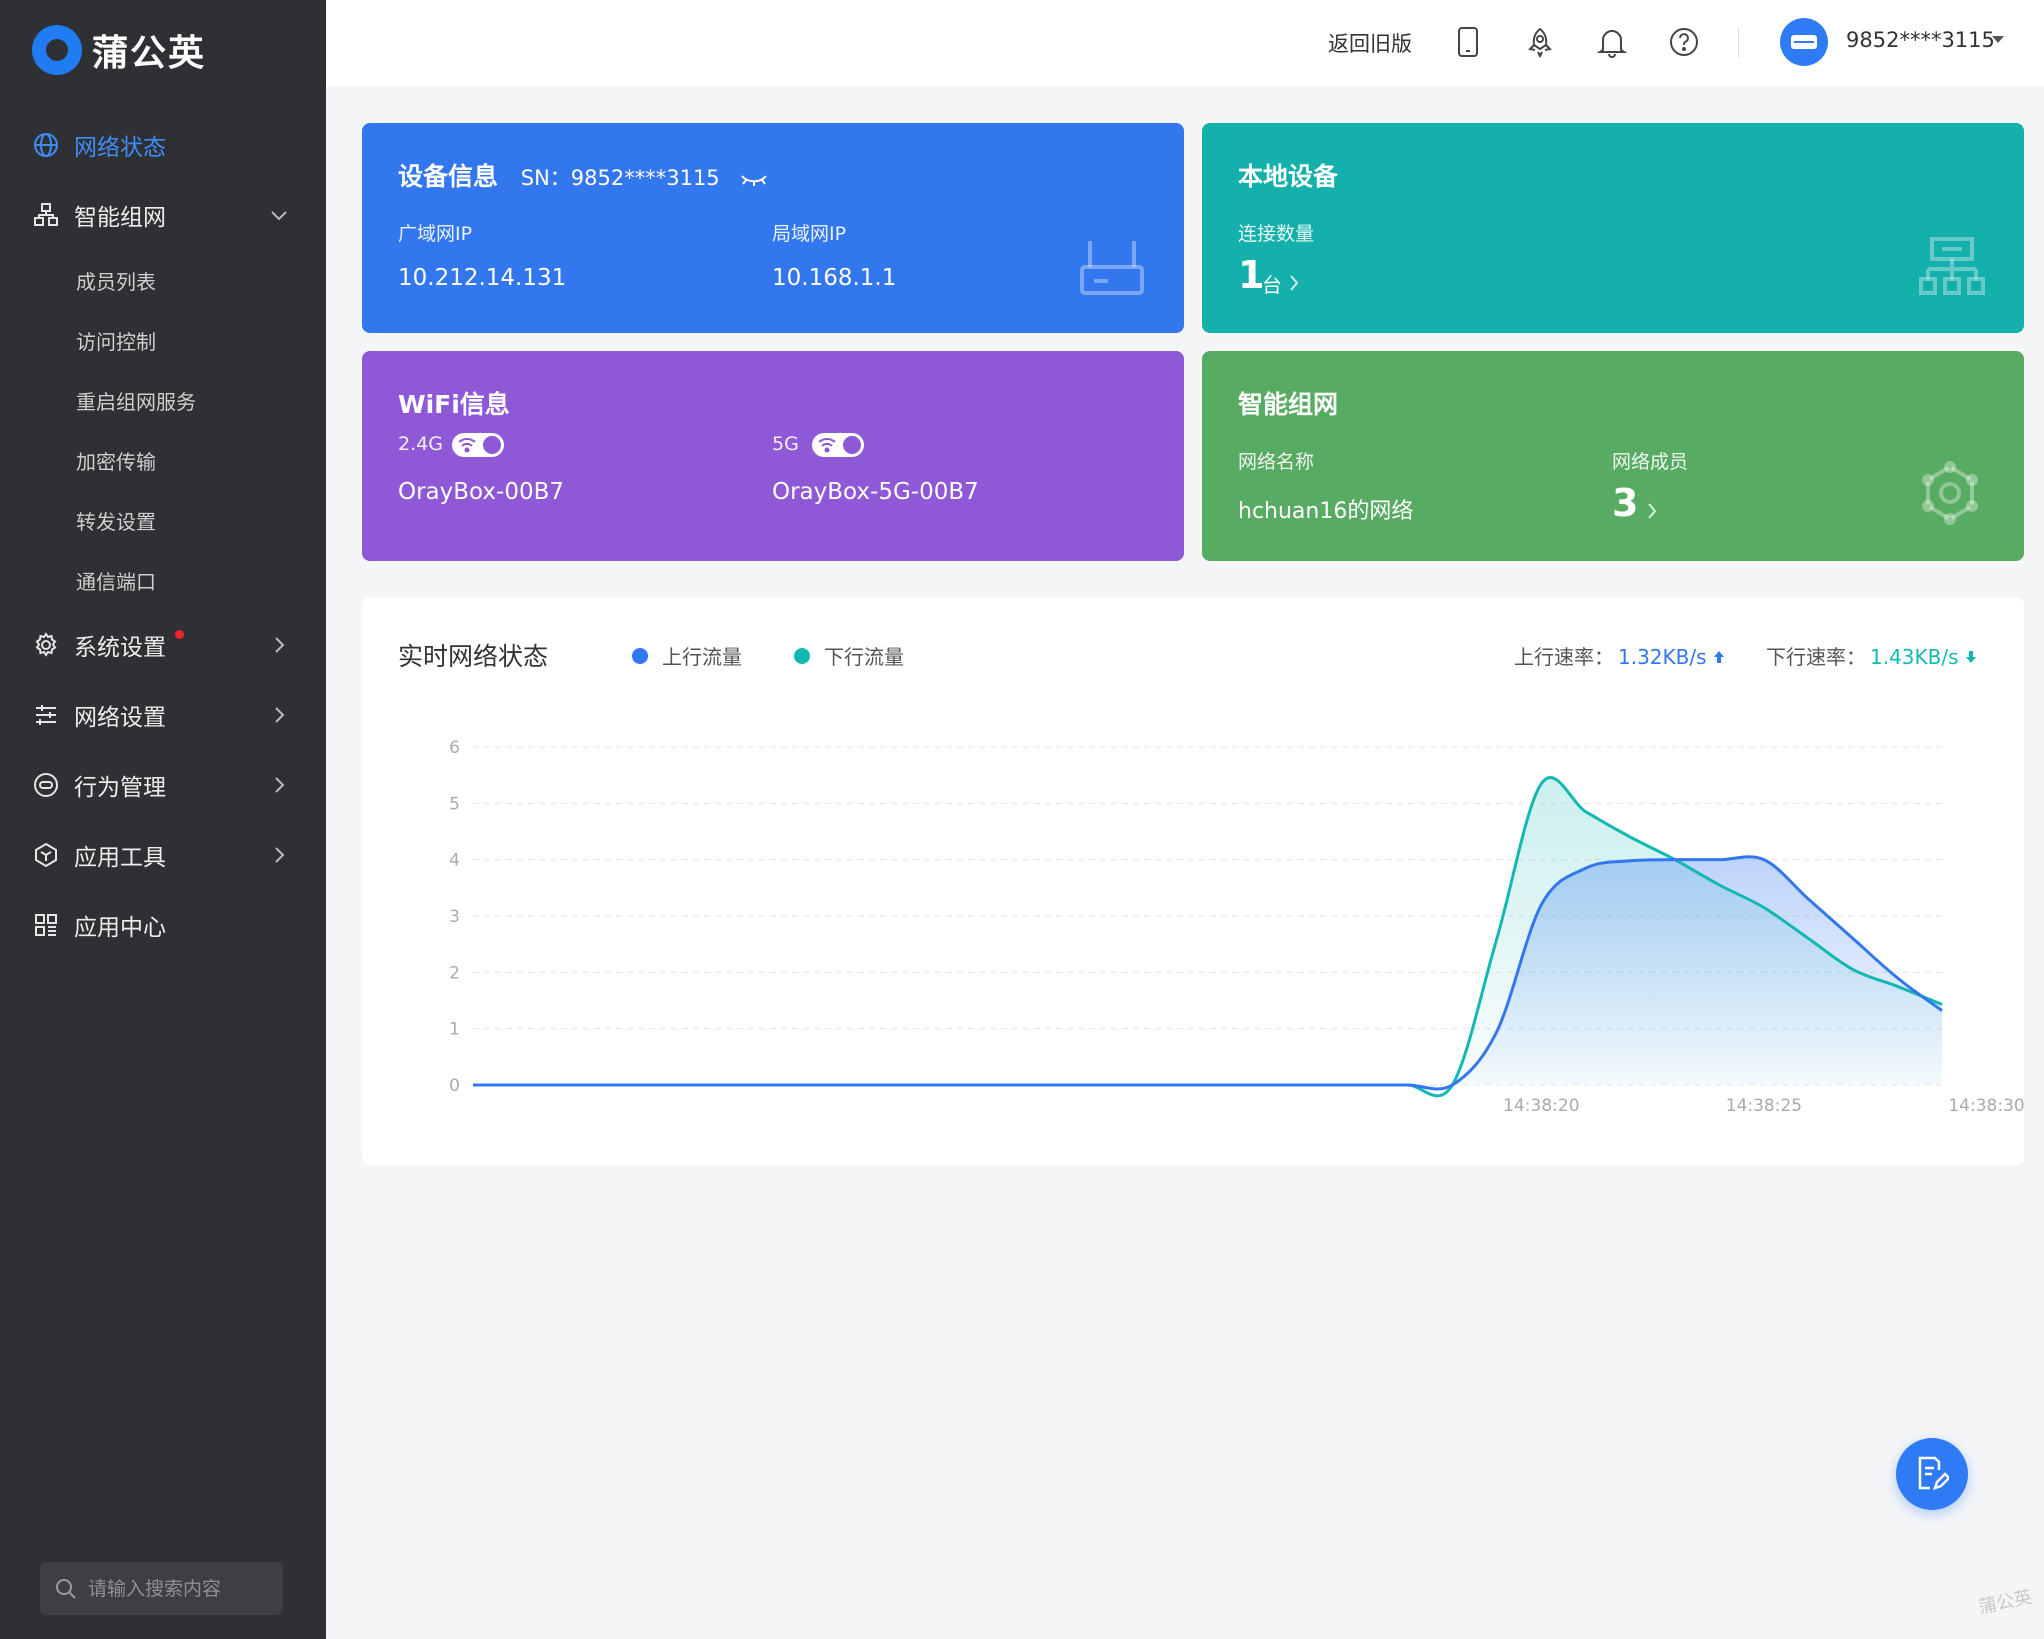  What do you see at coordinates (46, 785) in the screenshot?
I see `behavior-icon` at bounding box center [46, 785].